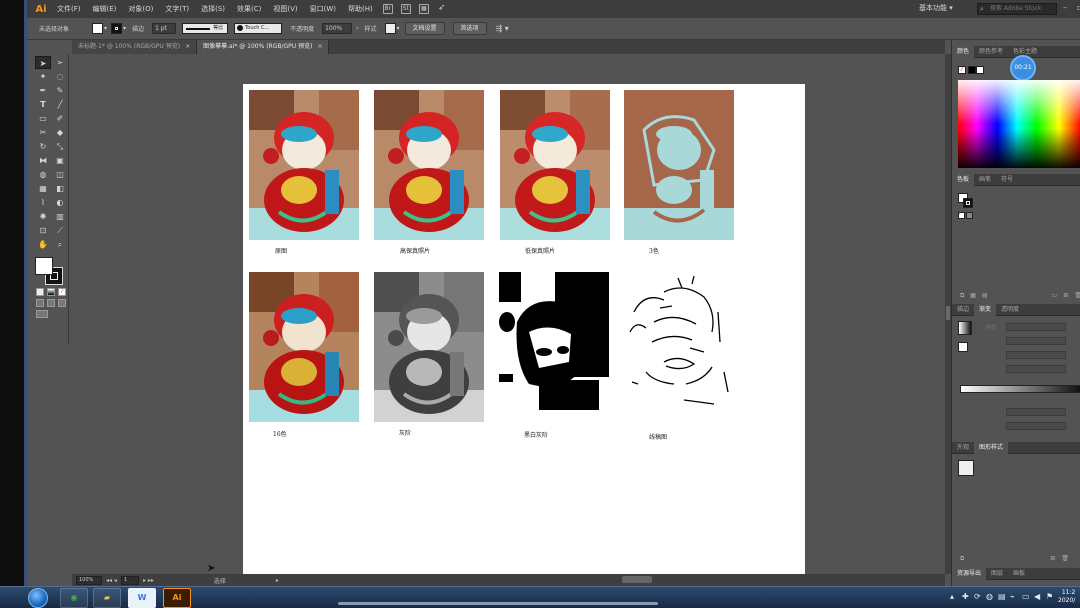  Describe the element at coordinates (205, 28) in the screenshot. I see `variable-width-profile: 等比` at that location.